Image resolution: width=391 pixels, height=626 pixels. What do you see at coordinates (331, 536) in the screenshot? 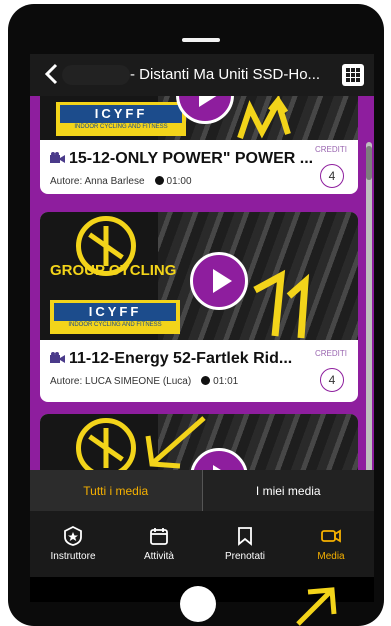
I see `video-icon` at bounding box center [331, 536].